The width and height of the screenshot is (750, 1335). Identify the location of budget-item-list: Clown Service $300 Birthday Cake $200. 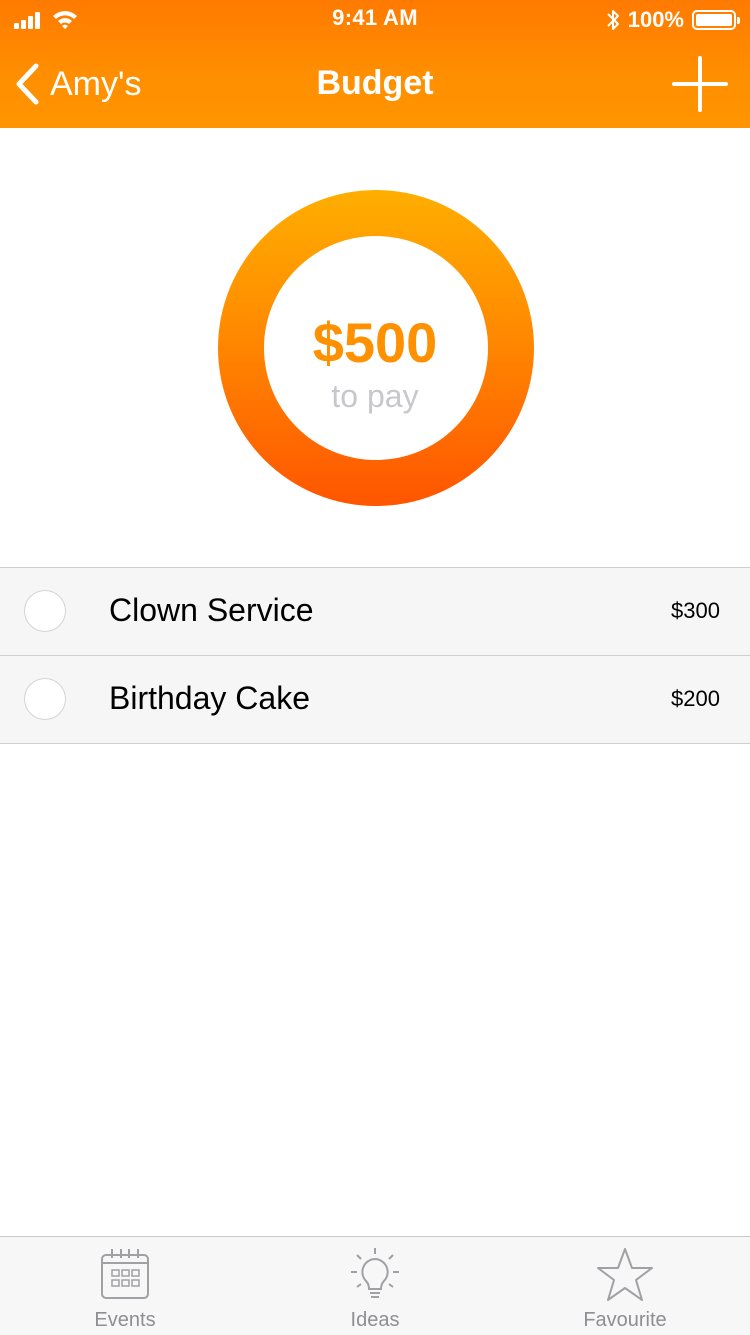
(375, 655).